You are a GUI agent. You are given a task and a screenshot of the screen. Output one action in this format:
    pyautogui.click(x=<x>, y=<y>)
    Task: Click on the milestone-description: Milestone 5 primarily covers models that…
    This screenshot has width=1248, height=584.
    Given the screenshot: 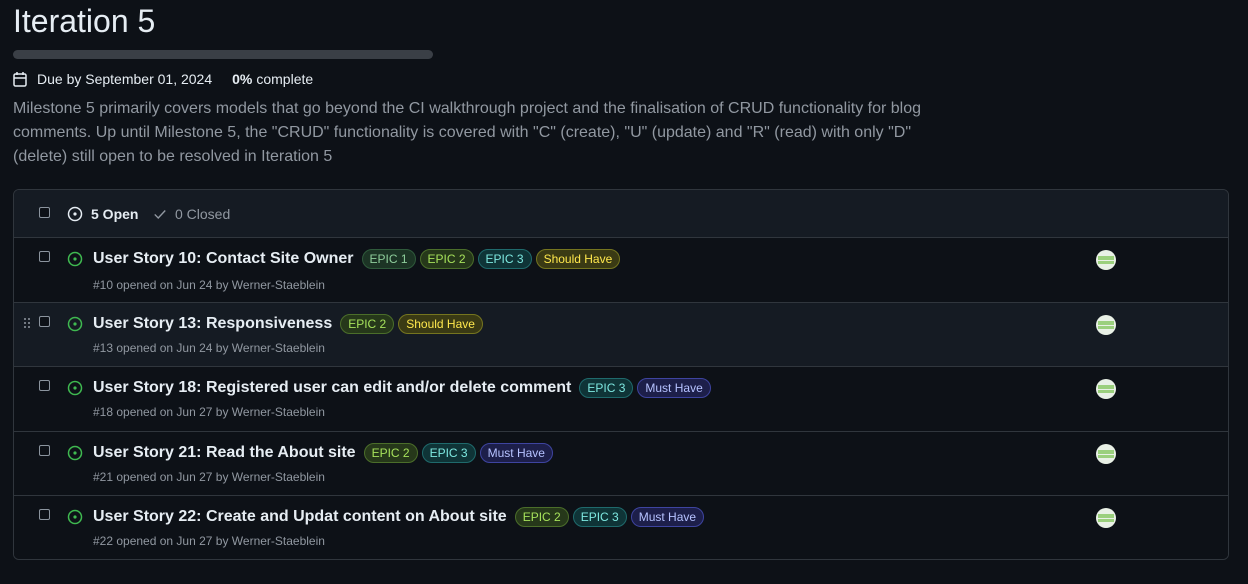 What is the action you would take?
    pyautogui.click(x=467, y=132)
    